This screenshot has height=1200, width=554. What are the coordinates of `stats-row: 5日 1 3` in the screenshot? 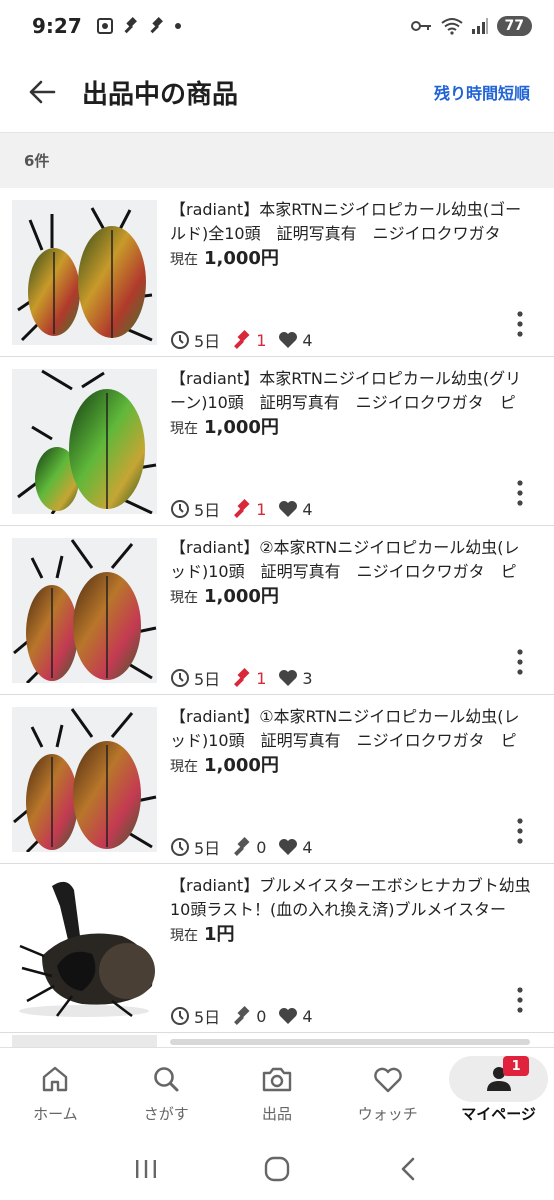 It's located at (245, 678).